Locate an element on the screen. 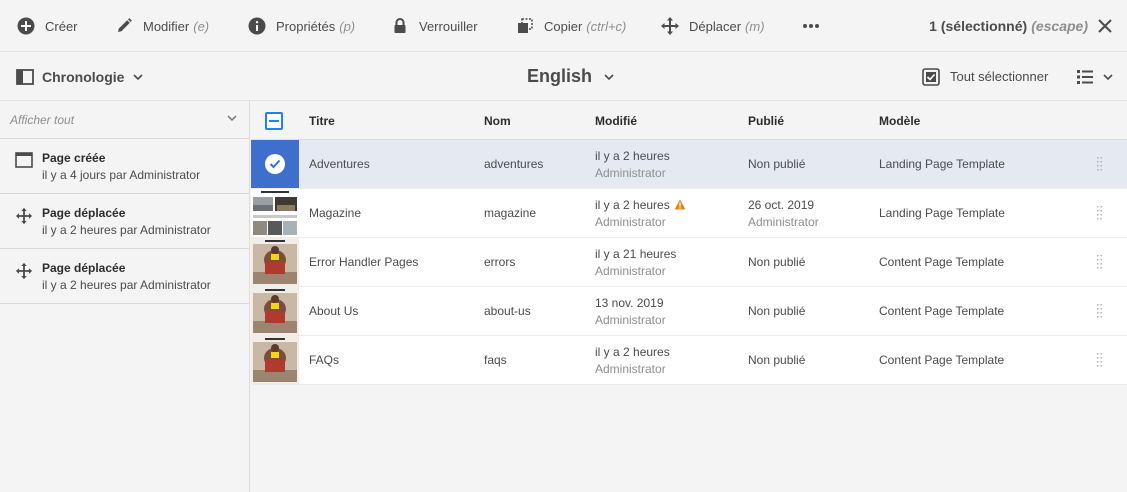 This screenshot has width=1127, height=492. checkbox-checked-icon is located at coordinates (931, 76).